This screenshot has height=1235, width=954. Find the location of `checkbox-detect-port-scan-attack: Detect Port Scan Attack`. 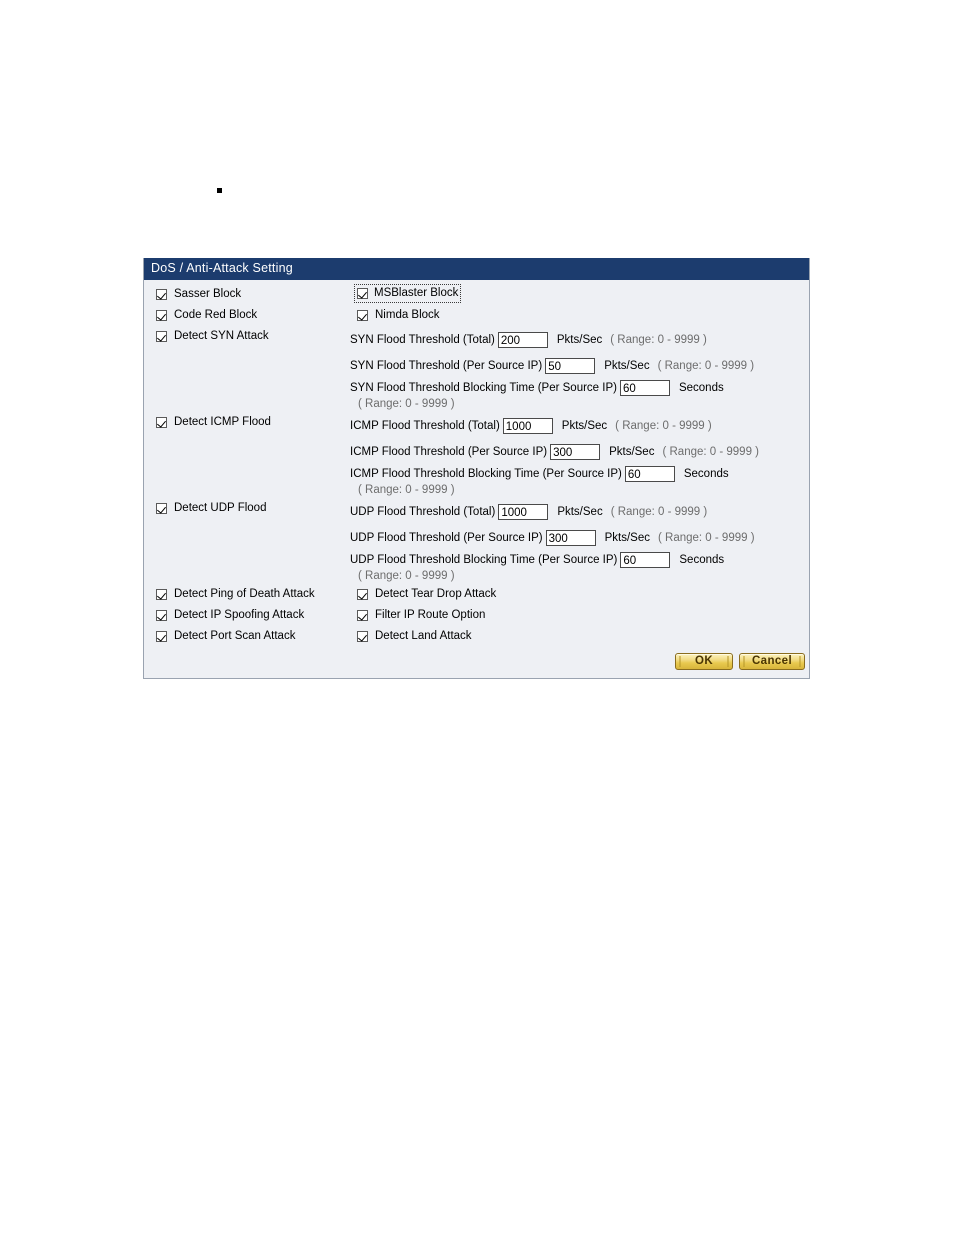

checkbox-detect-port-scan-attack: Detect Port Scan Attack is located at coordinates (225, 636).